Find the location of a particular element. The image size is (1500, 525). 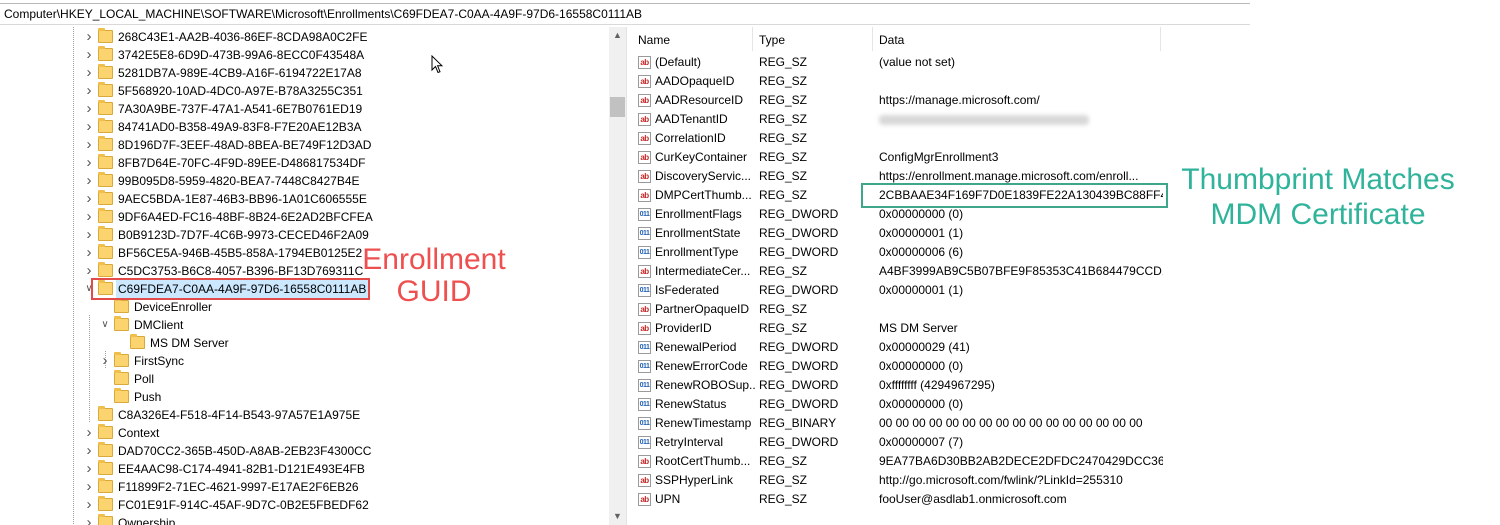

dword-value-icon: 011 is located at coordinates (644, 252).